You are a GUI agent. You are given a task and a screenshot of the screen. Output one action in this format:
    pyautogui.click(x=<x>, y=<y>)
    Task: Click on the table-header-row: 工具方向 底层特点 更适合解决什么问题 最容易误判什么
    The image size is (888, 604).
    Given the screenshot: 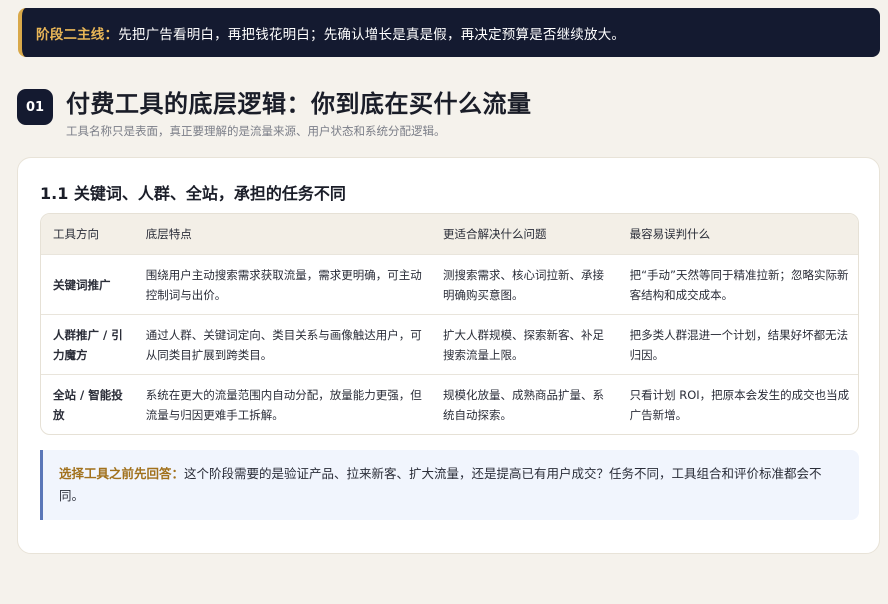 What is the action you would take?
    pyautogui.click(x=449, y=234)
    